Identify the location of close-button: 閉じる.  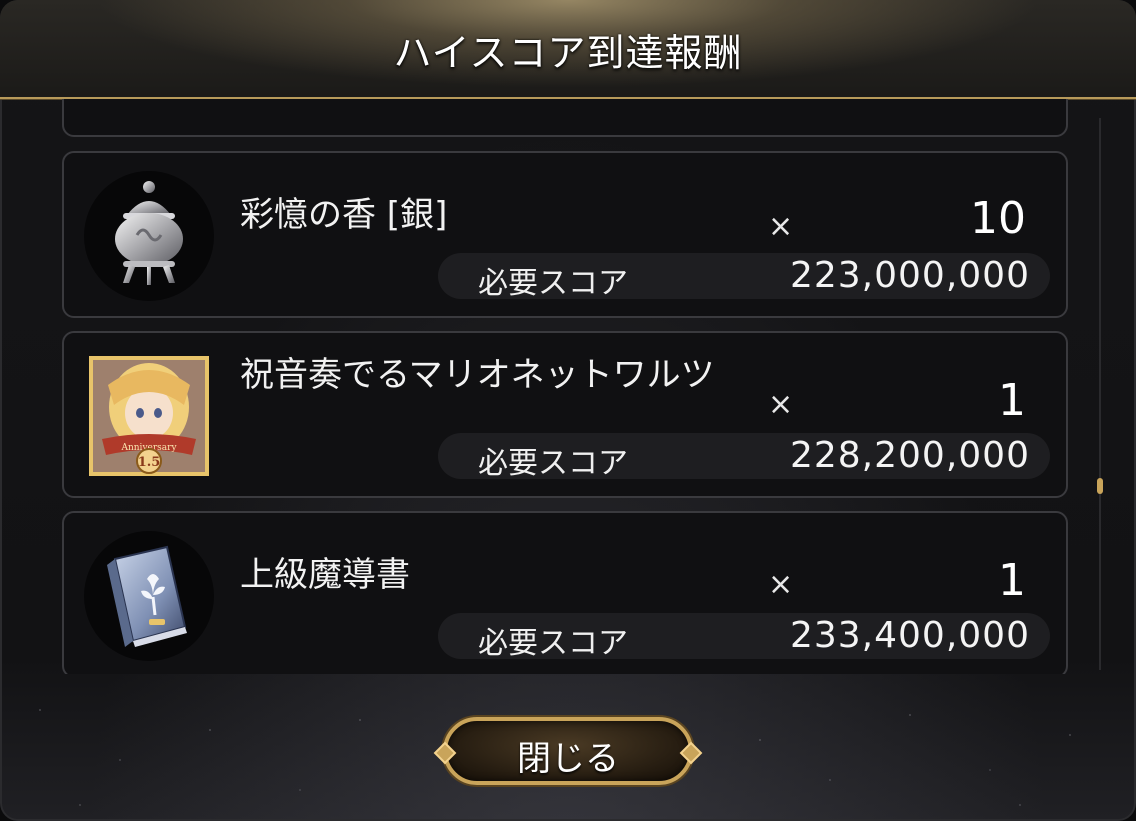
(568, 751).